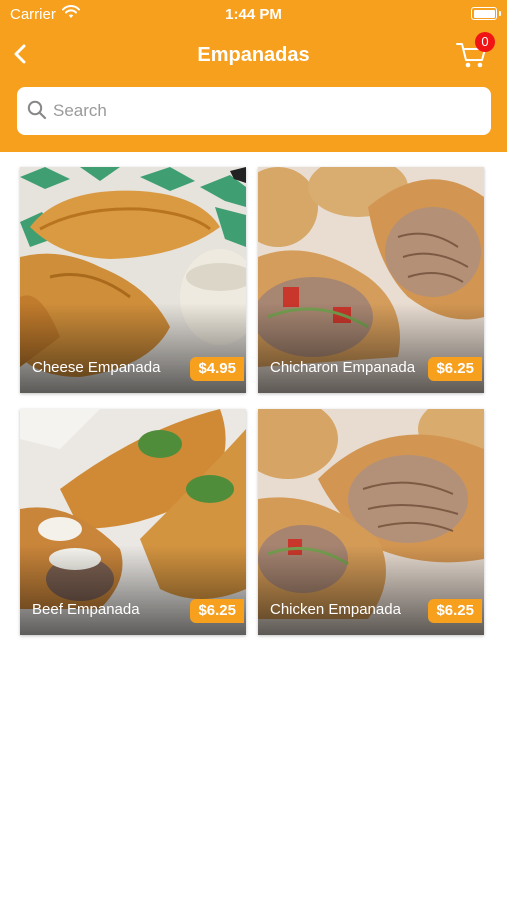 This screenshot has height=900, width=507. I want to click on product-name: Chicken Empanada, so click(335, 609).